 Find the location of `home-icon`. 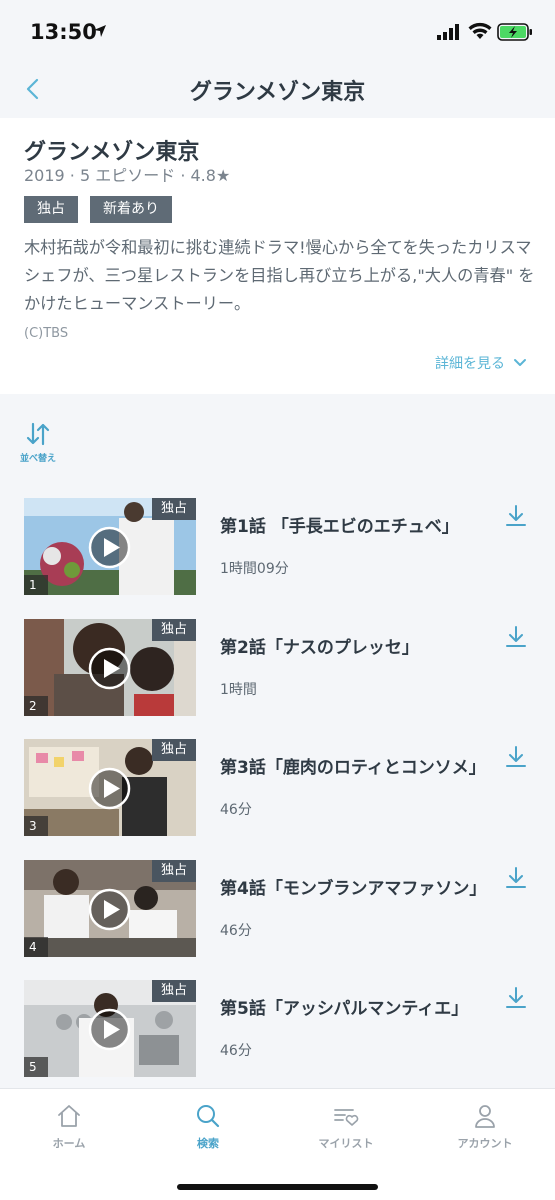

home-icon is located at coordinates (69, 1116).